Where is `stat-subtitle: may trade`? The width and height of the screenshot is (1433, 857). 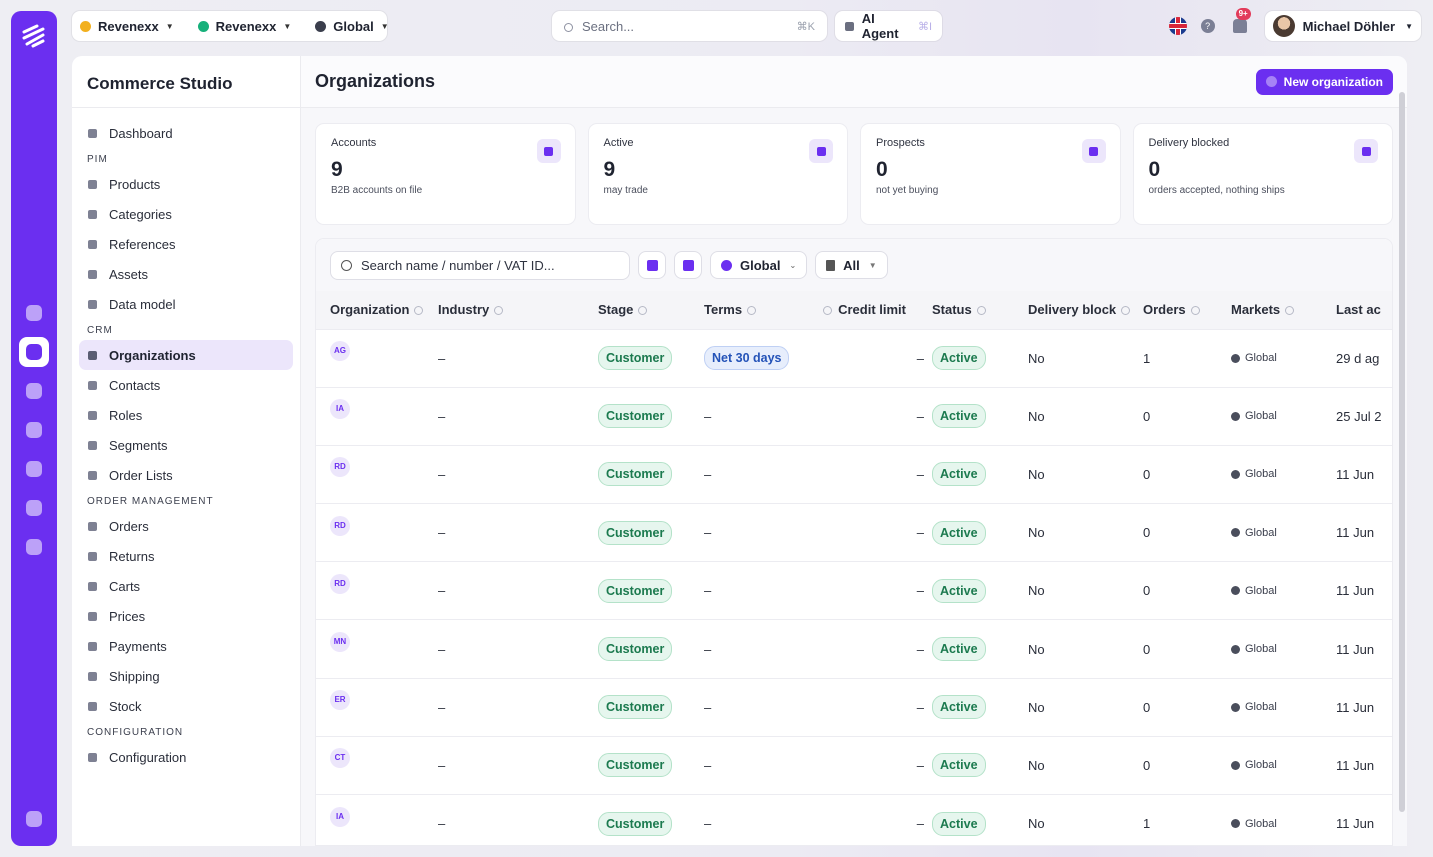 stat-subtitle: may trade is located at coordinates (625, 190).